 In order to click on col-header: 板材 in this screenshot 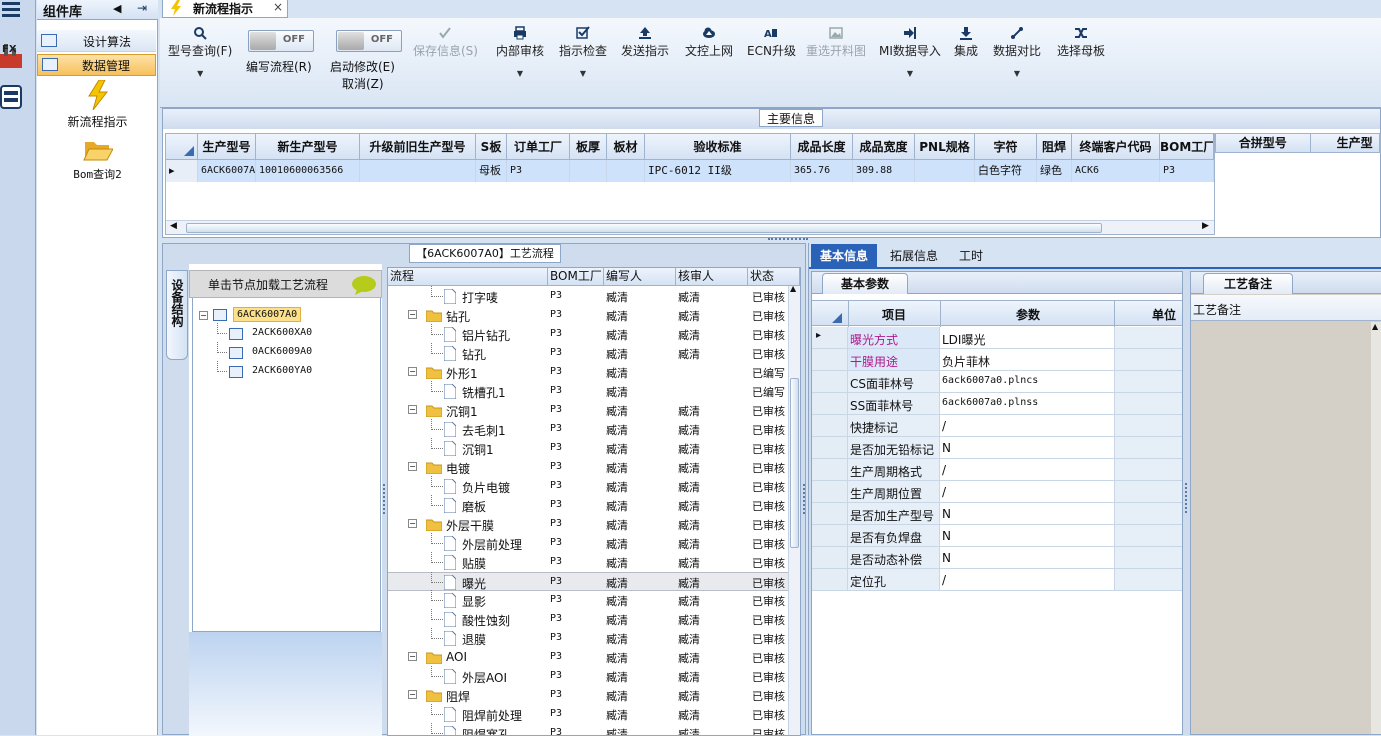, I will do `click(626, 146)`.